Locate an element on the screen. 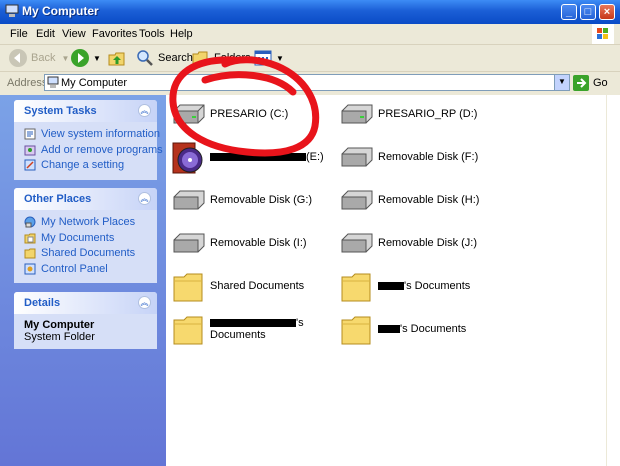 This screenshot has width=620, height=466. menu-help: Help is located at coordinates (181, 34).